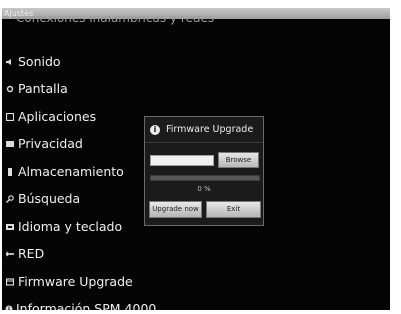 The image size is (401, 314). I want to click on info-icon, so click(9, 307).